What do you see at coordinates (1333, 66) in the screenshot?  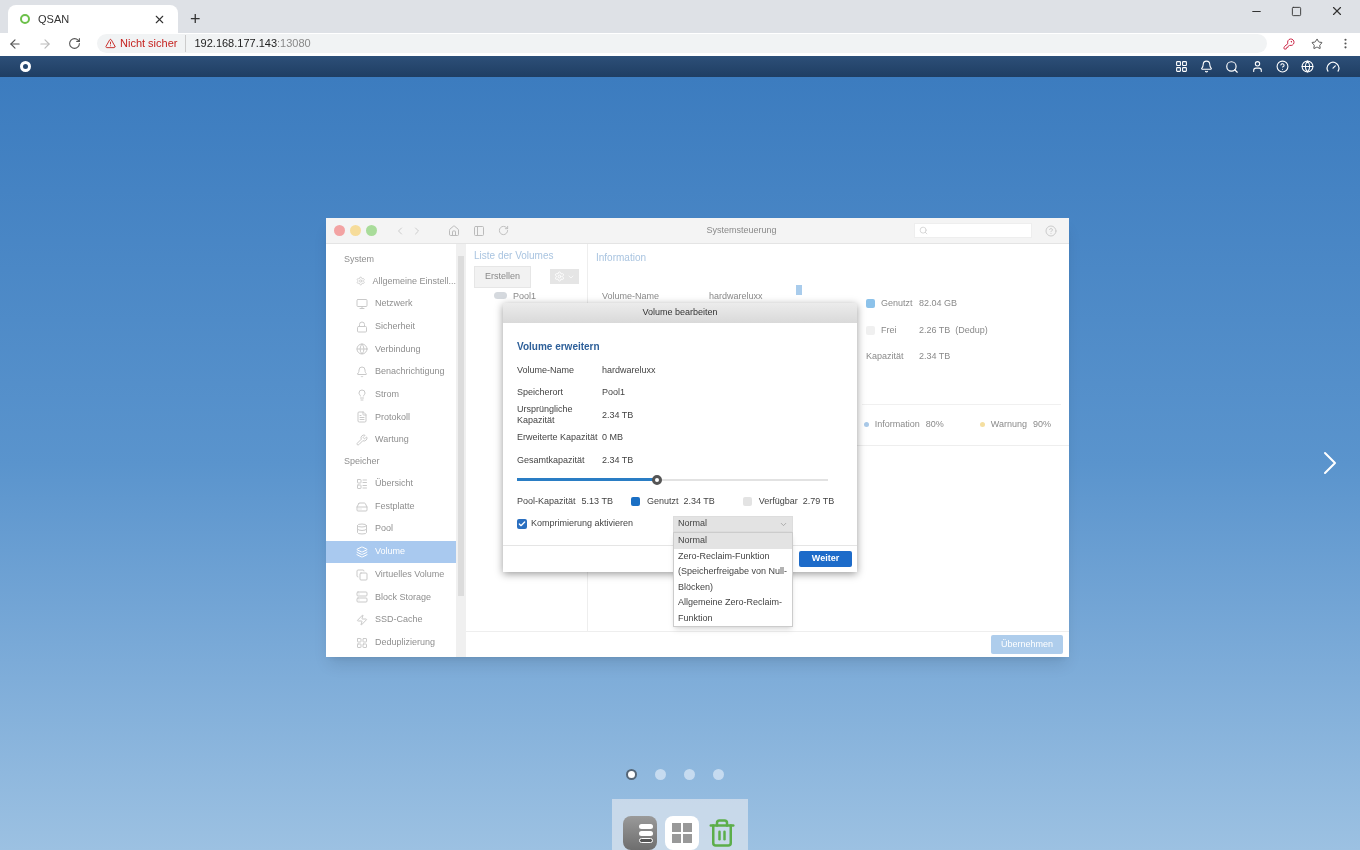 I see `dashboard-icon` at bounding box center [1333, 66].